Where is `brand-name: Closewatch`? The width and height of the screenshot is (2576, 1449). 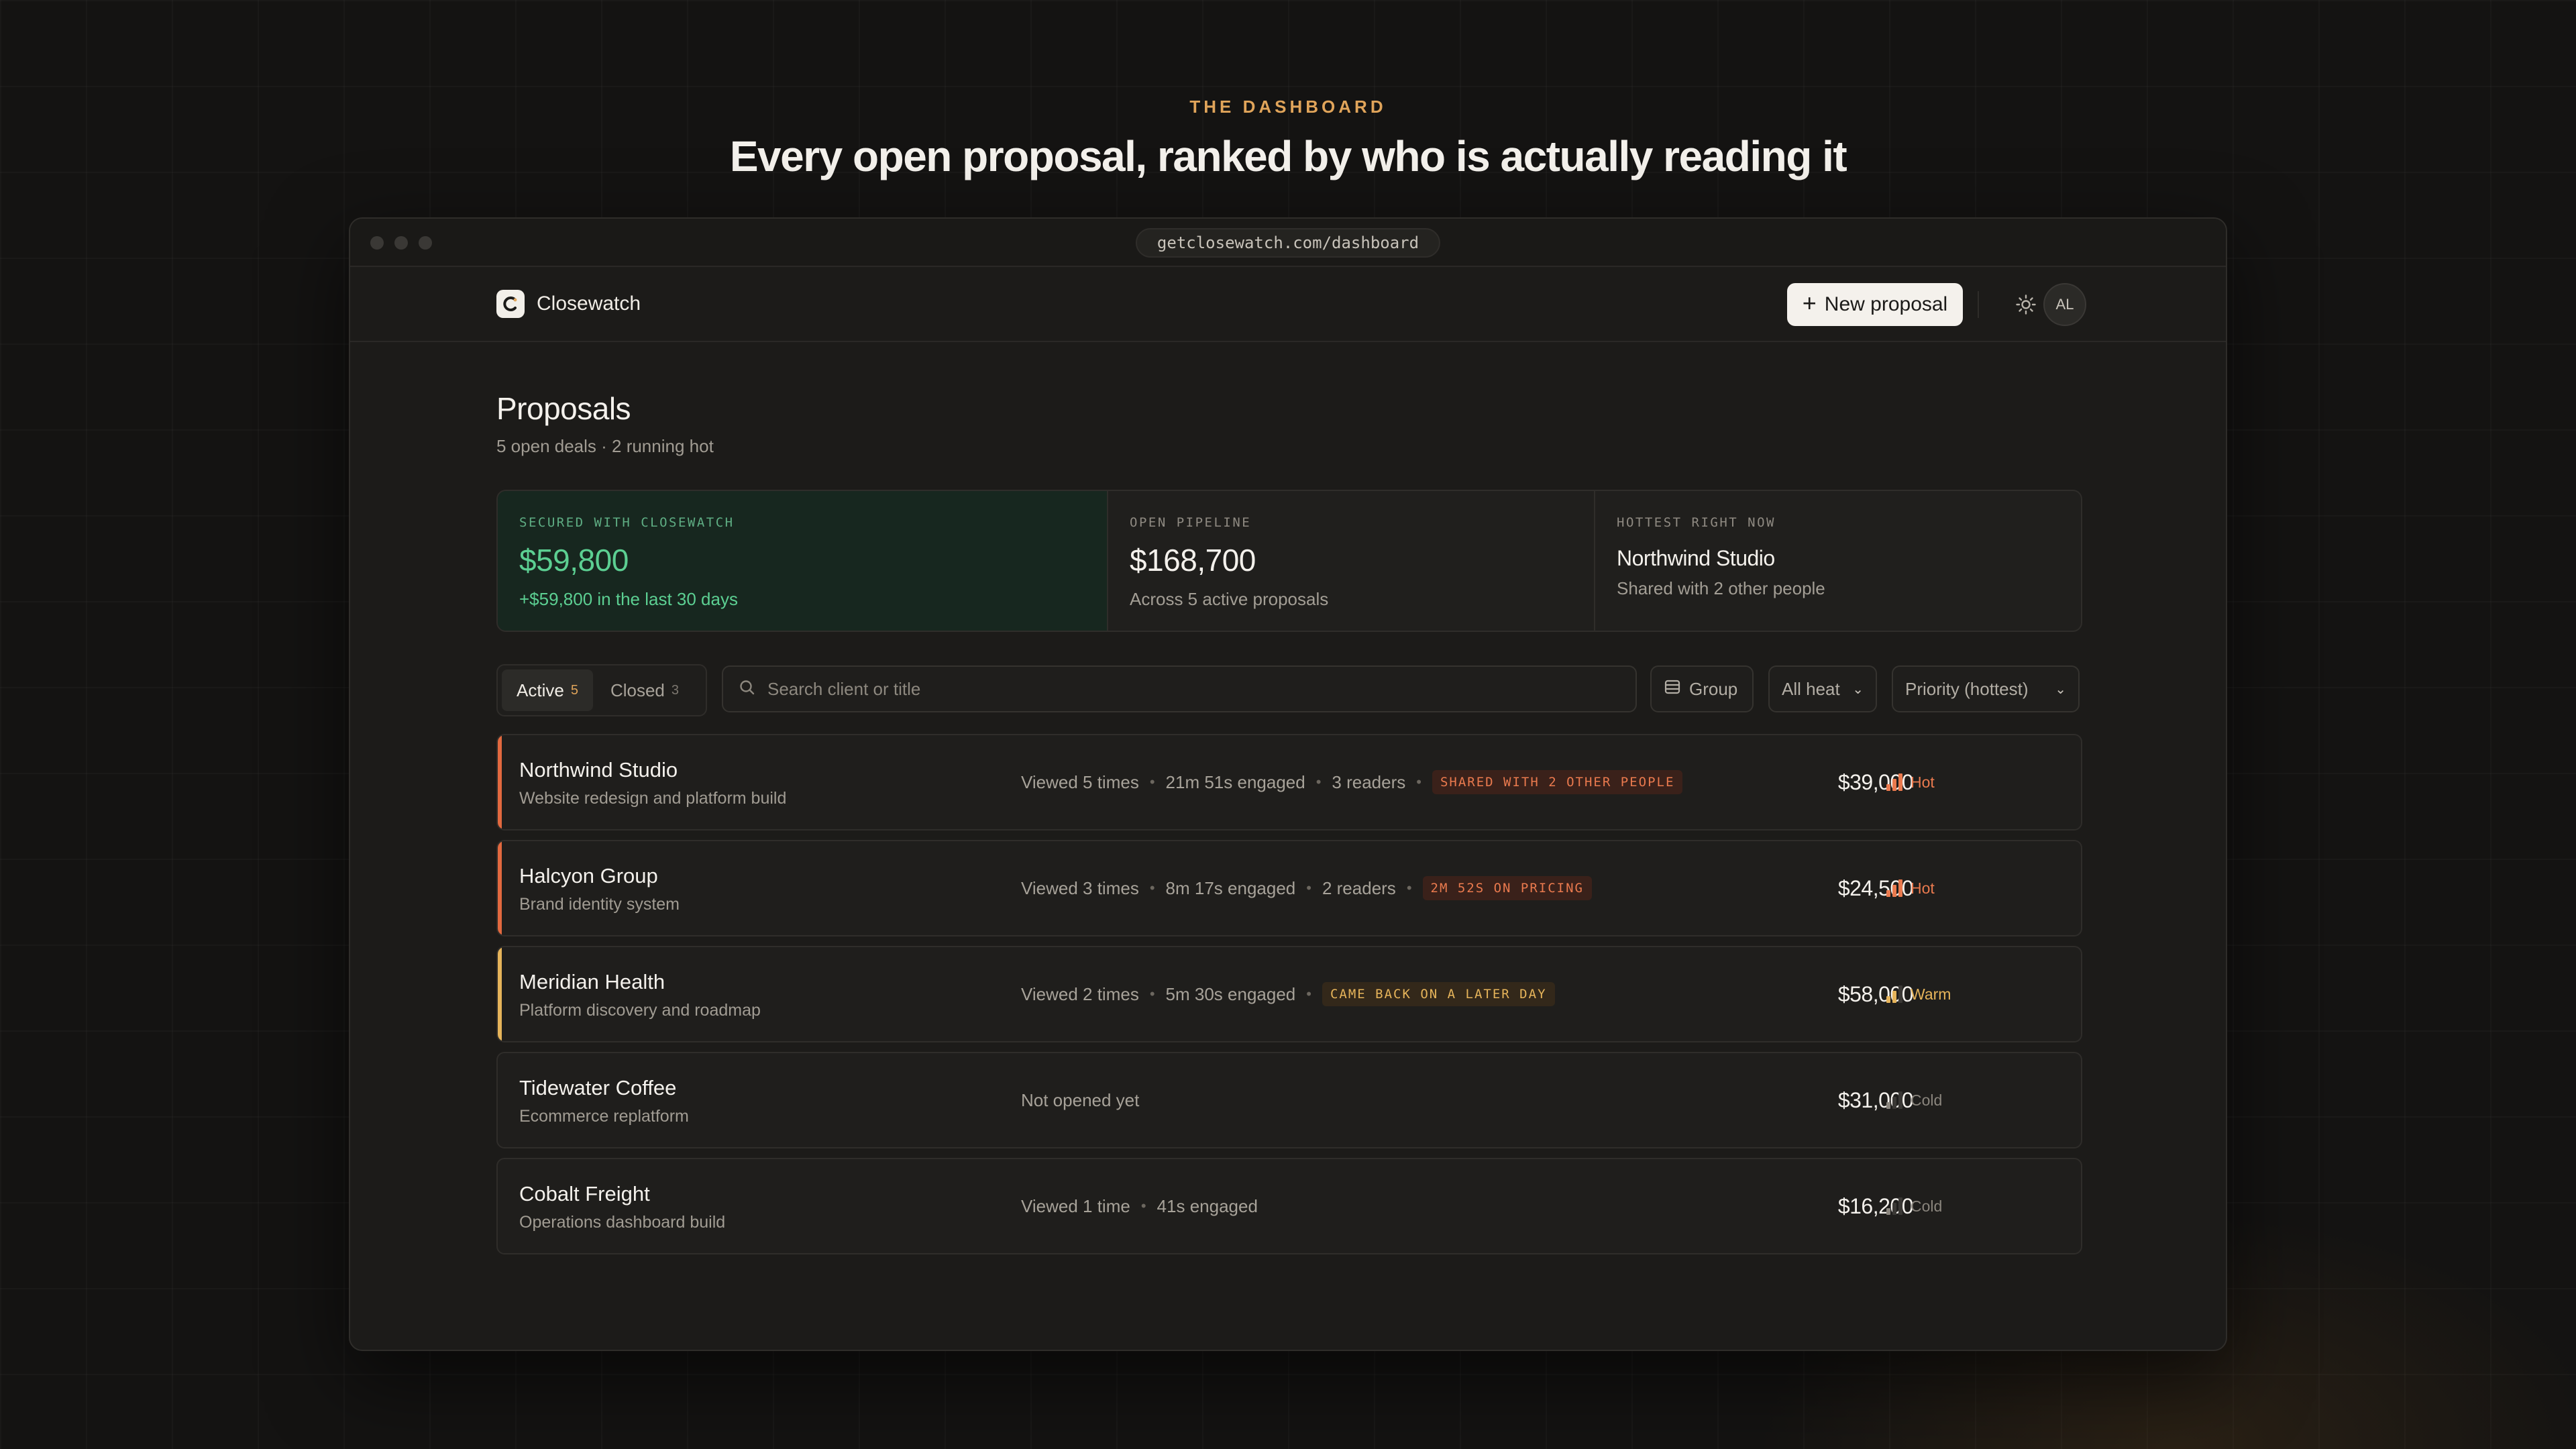
brand-name: Closewatch is located at coordinates (589, 303).